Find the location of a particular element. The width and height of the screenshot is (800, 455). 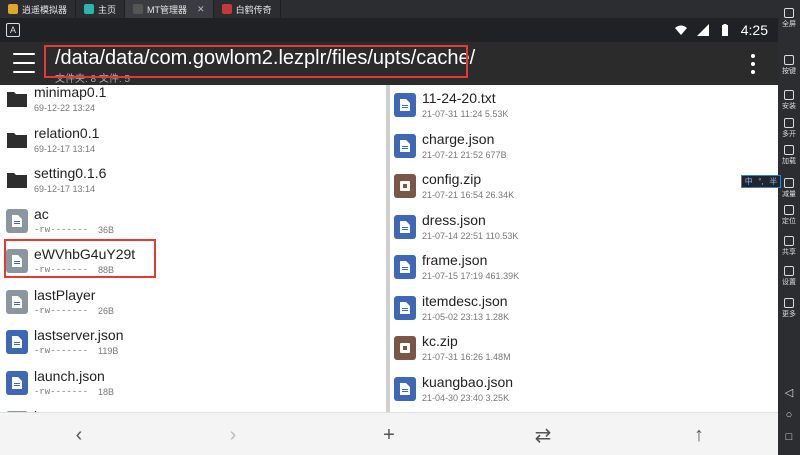

tab-home: 主页 is located at coordinates (101, 9).